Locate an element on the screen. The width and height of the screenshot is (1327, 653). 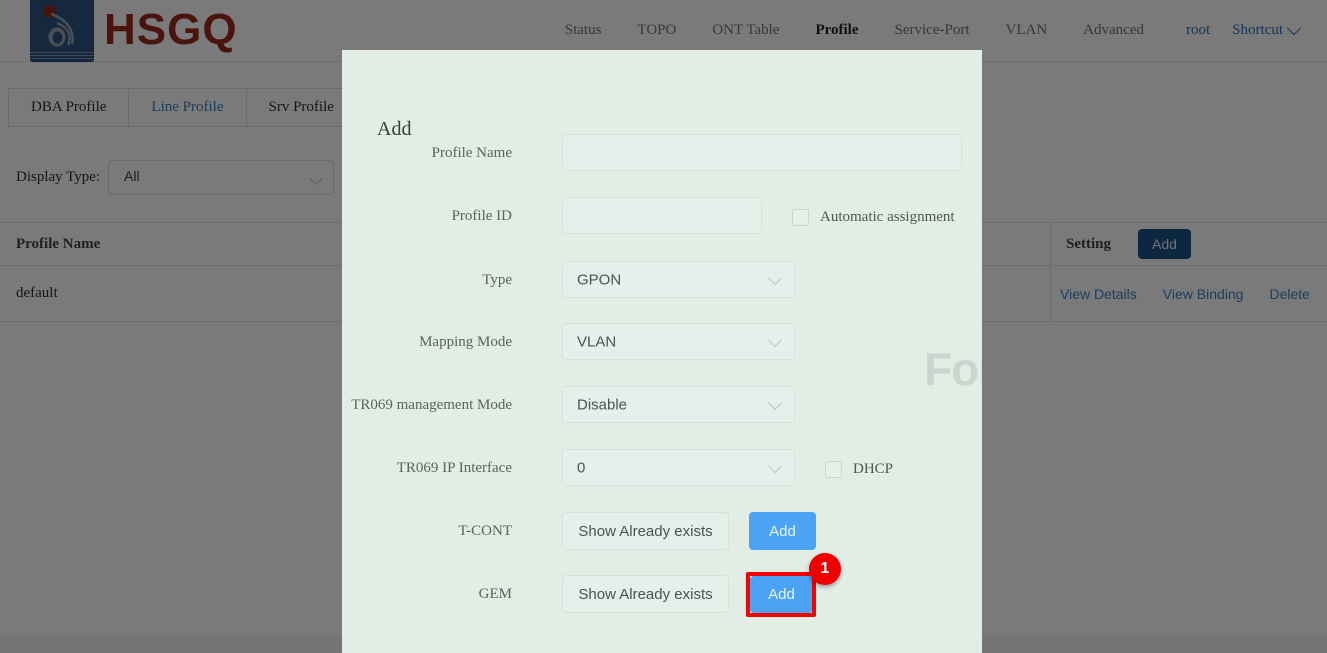
mapping-mode-select: VLAN is located at coordinates (678, 341).